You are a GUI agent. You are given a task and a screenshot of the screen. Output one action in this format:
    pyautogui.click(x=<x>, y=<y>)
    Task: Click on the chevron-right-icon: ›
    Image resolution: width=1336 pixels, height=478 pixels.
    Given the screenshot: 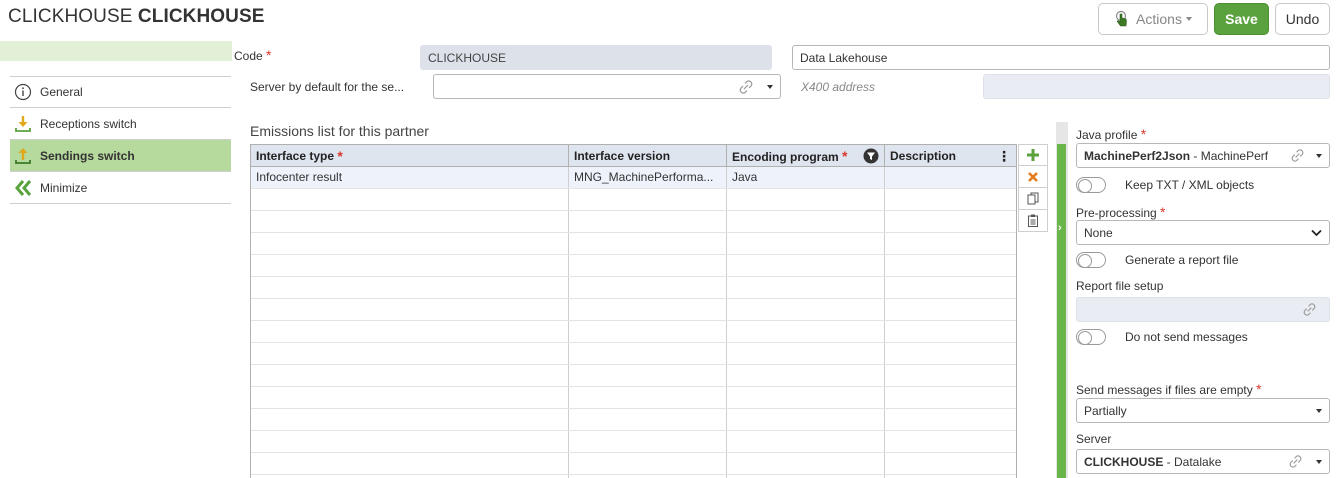 What is the action you would take?
    pyautogui.click(x=1060, y=228)
    